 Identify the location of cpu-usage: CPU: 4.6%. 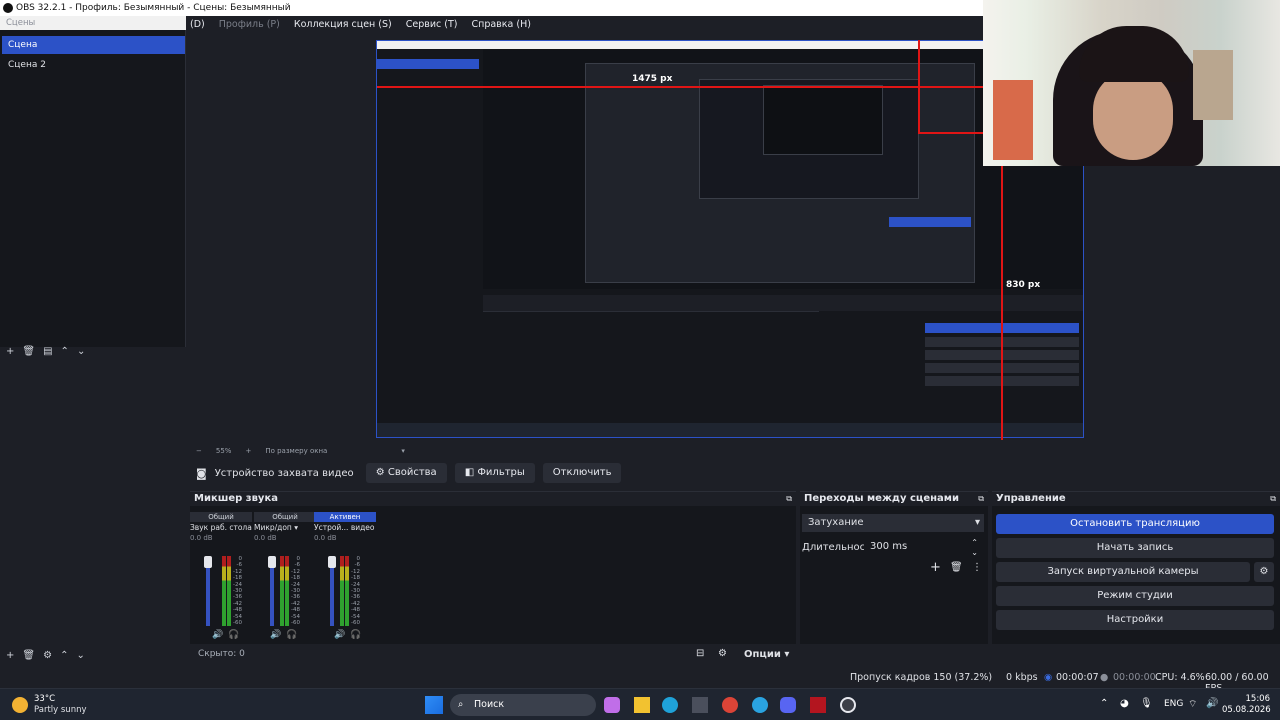
(1180, 677).